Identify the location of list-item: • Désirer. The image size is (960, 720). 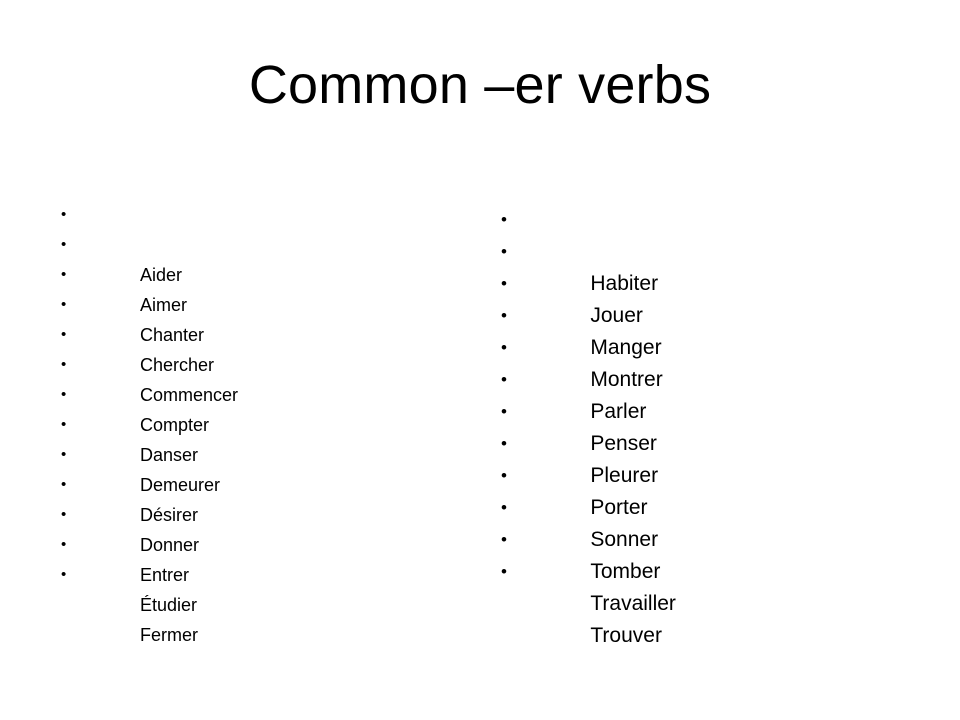
(258, 482).